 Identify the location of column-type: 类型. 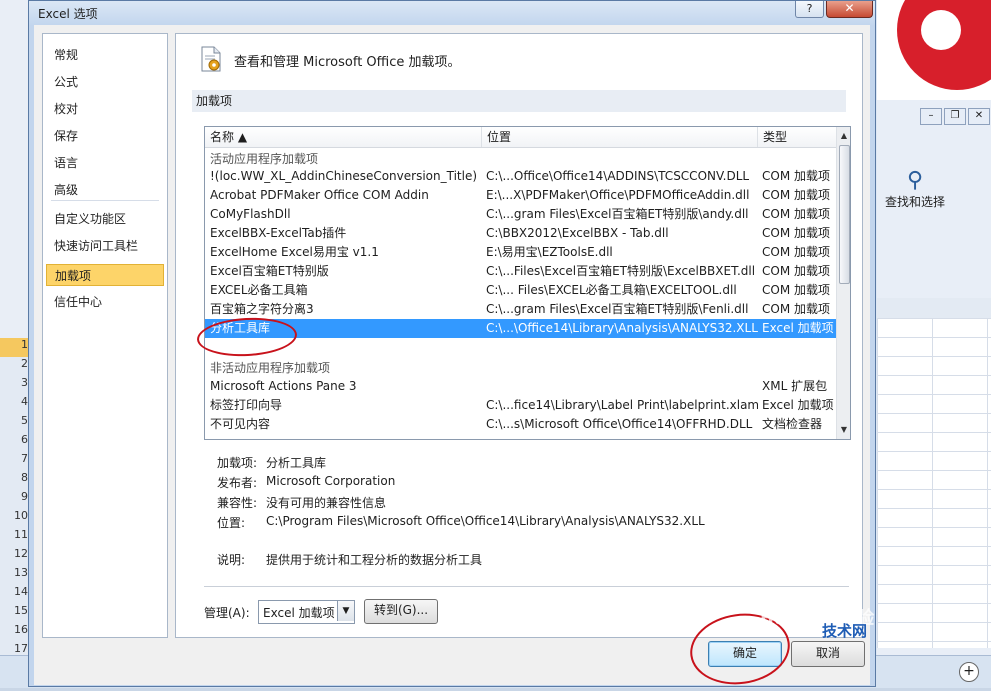
(797, 137).